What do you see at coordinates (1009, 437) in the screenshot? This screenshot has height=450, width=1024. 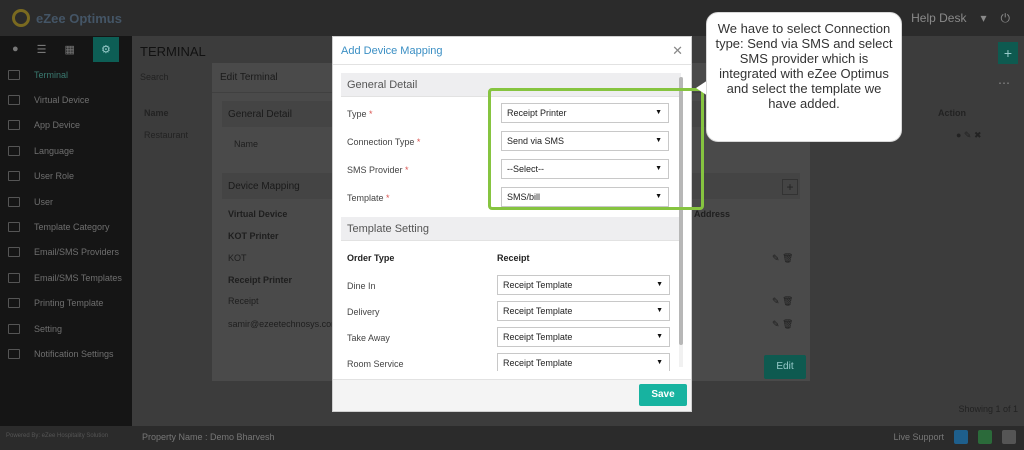 I see `apple-icon` at bounding box center [1009, 437].